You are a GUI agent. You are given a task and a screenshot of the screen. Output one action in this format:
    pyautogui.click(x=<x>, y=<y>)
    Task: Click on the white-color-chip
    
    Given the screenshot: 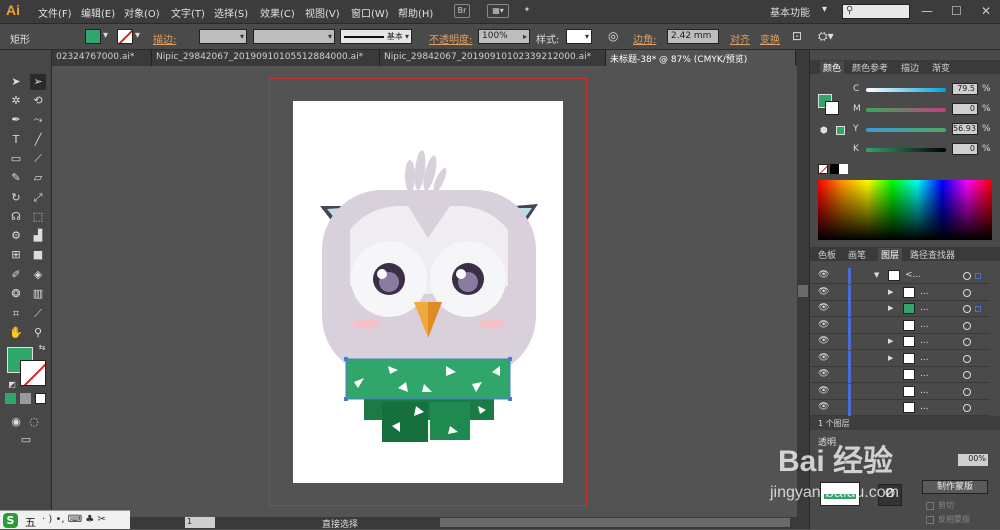 What is the action you would take?
    pyautogui.click(x=843, y=169)
    